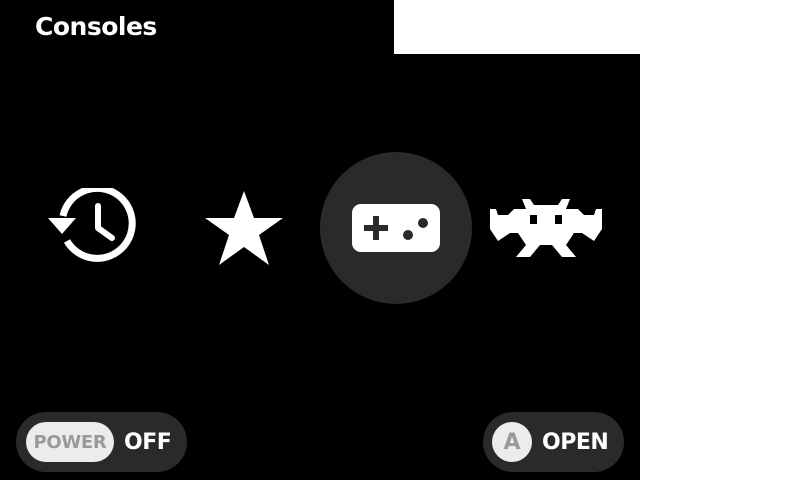  Describe the element at coordinates (96, 26) in the screenshot. I see `page-title: Consoles` at that location.